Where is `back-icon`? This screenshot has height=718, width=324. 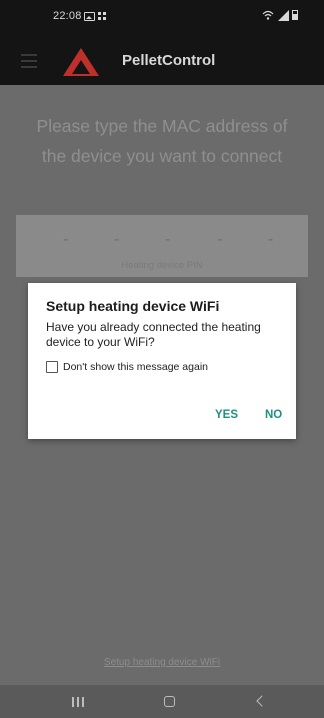
back-icon is located at coordinates (262, 701).